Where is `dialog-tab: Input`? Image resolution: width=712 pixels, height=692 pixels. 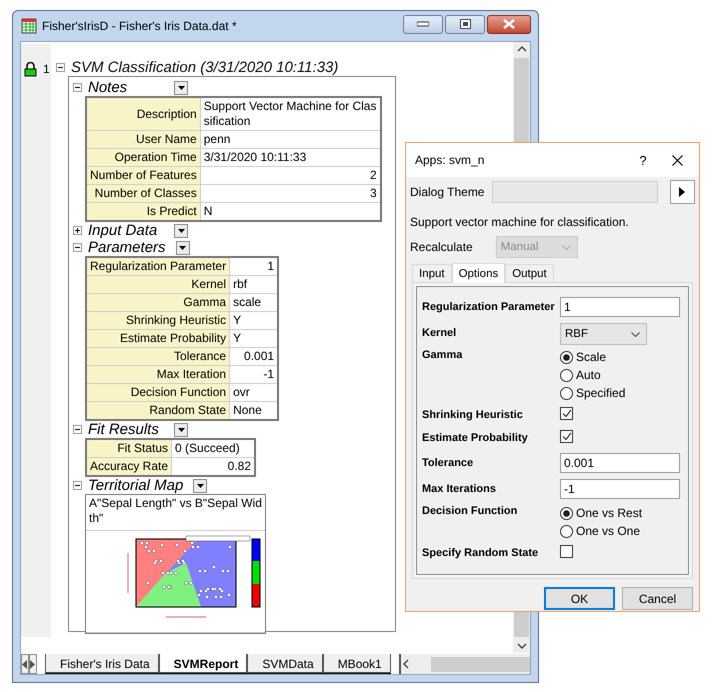
dialog-tab: Input is located at coordinates (432, 273).